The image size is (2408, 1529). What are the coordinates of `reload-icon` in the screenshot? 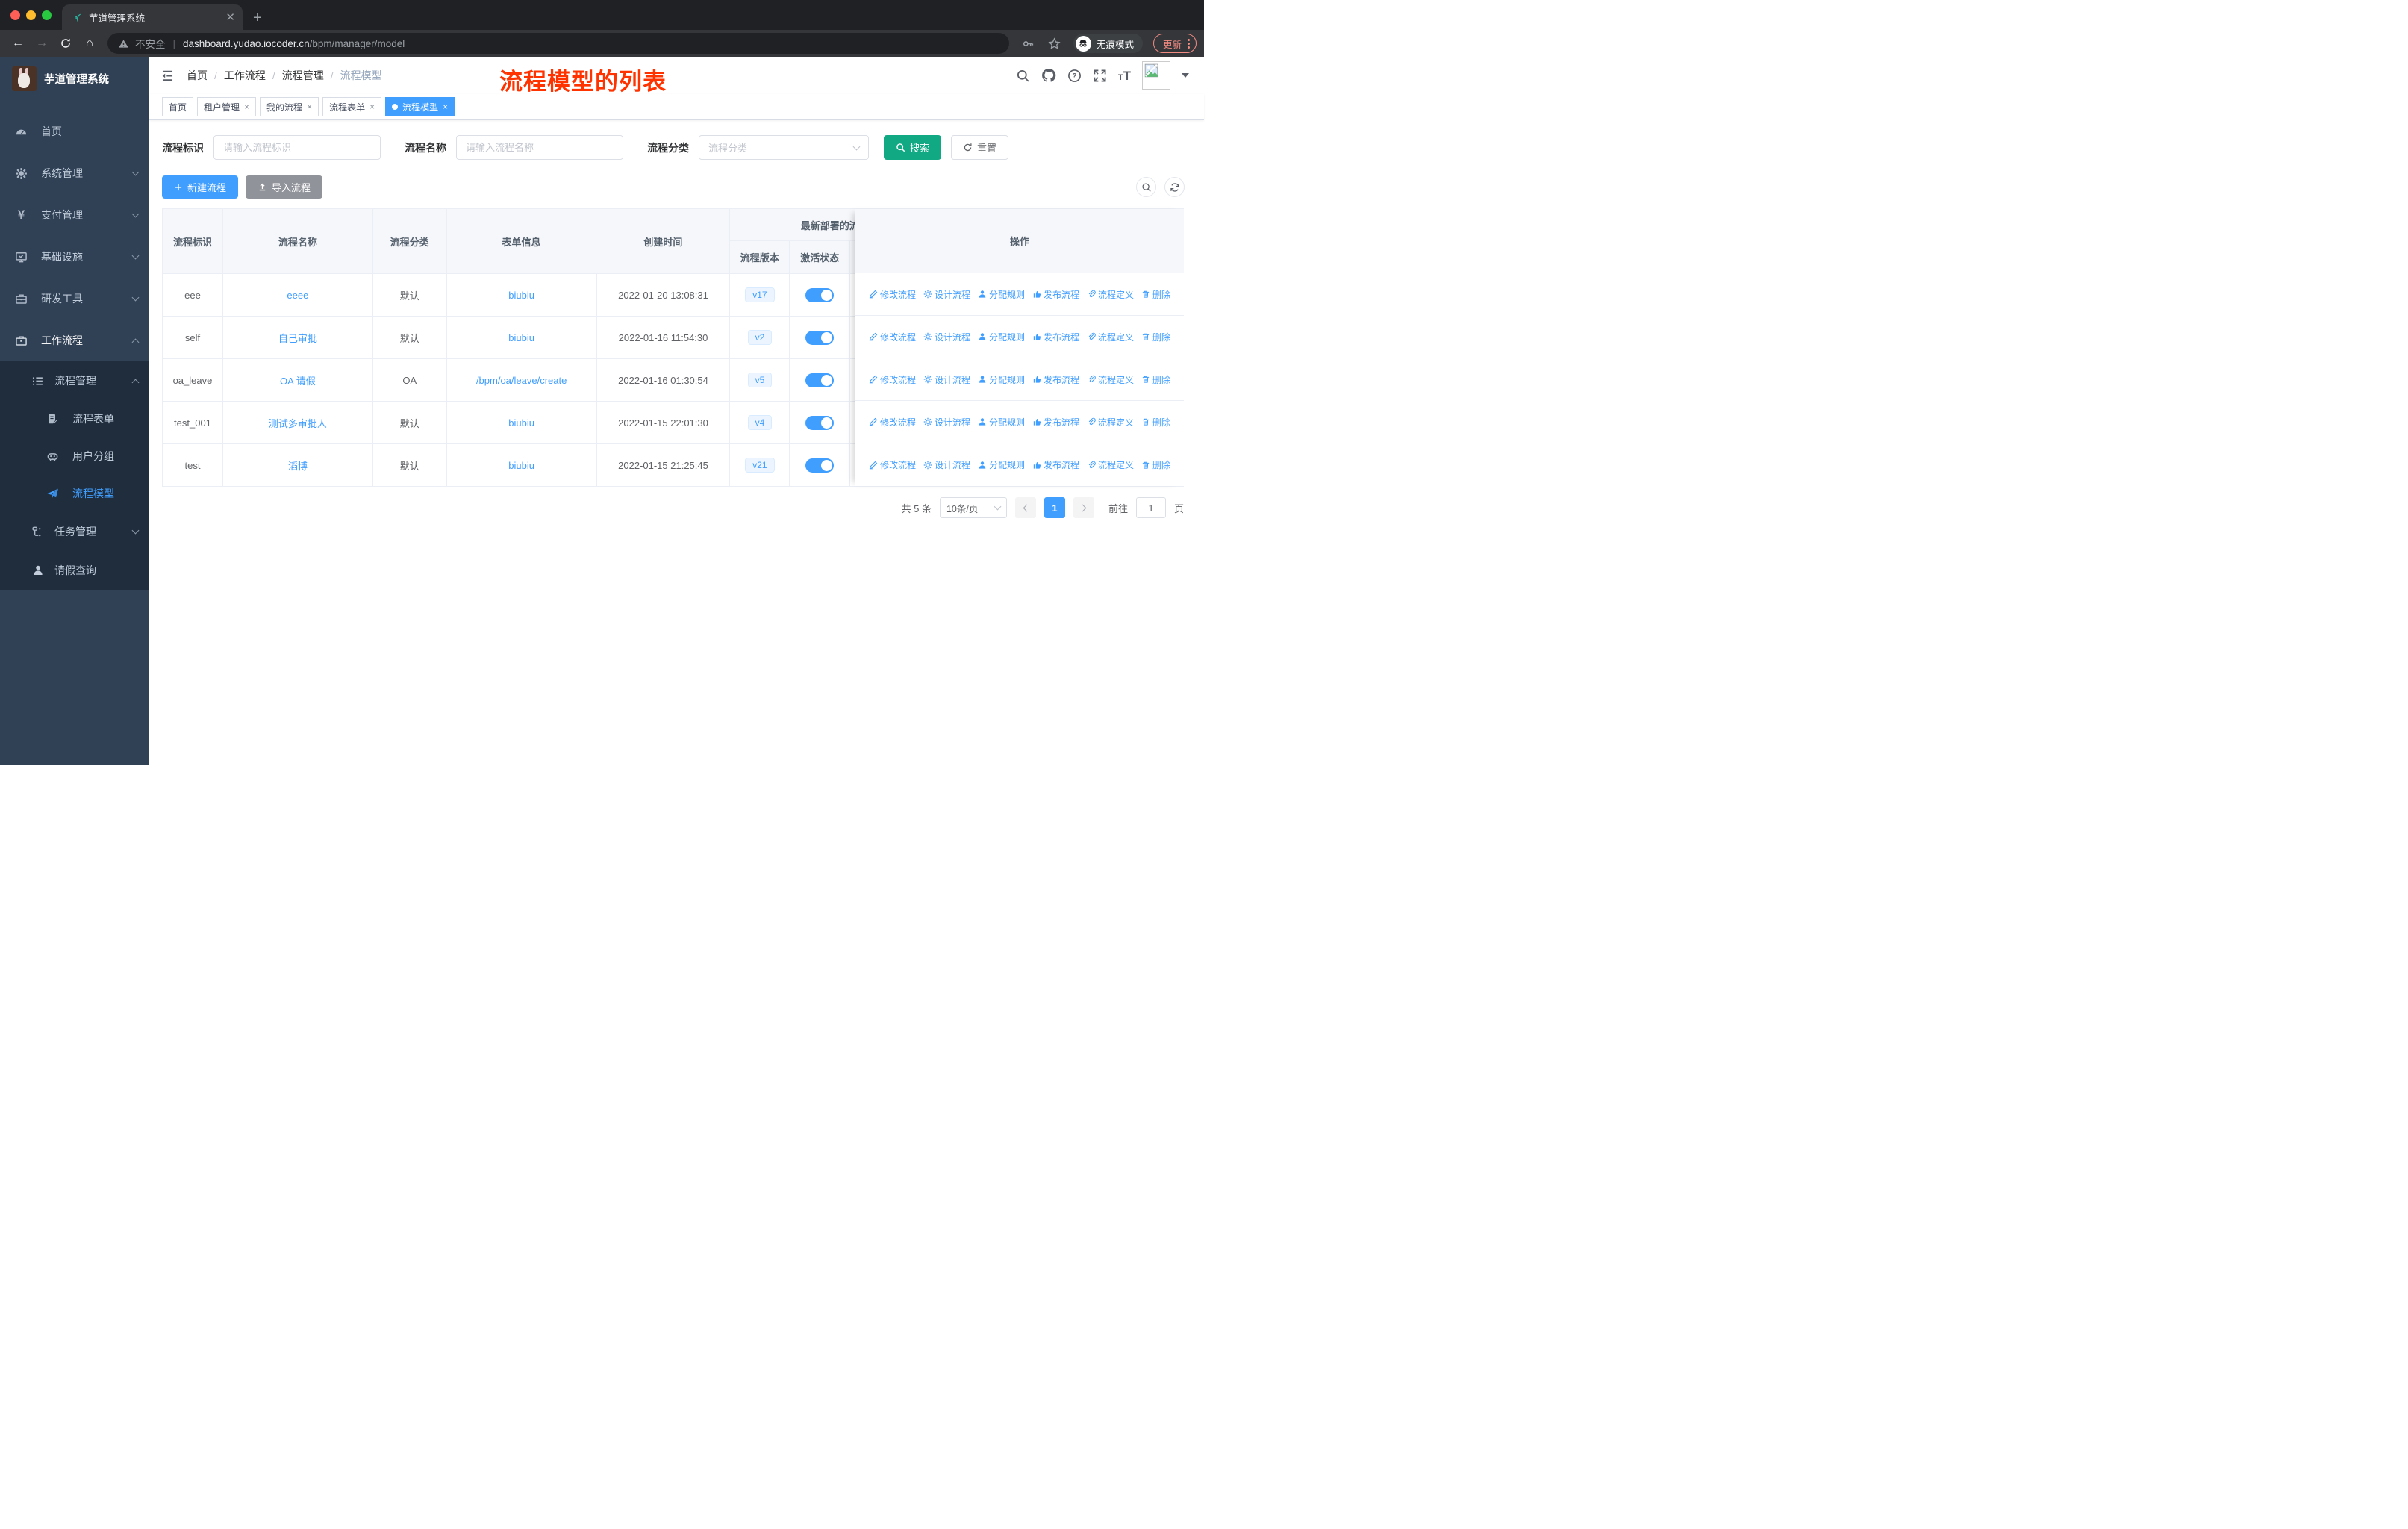 It's located at (65, 43).